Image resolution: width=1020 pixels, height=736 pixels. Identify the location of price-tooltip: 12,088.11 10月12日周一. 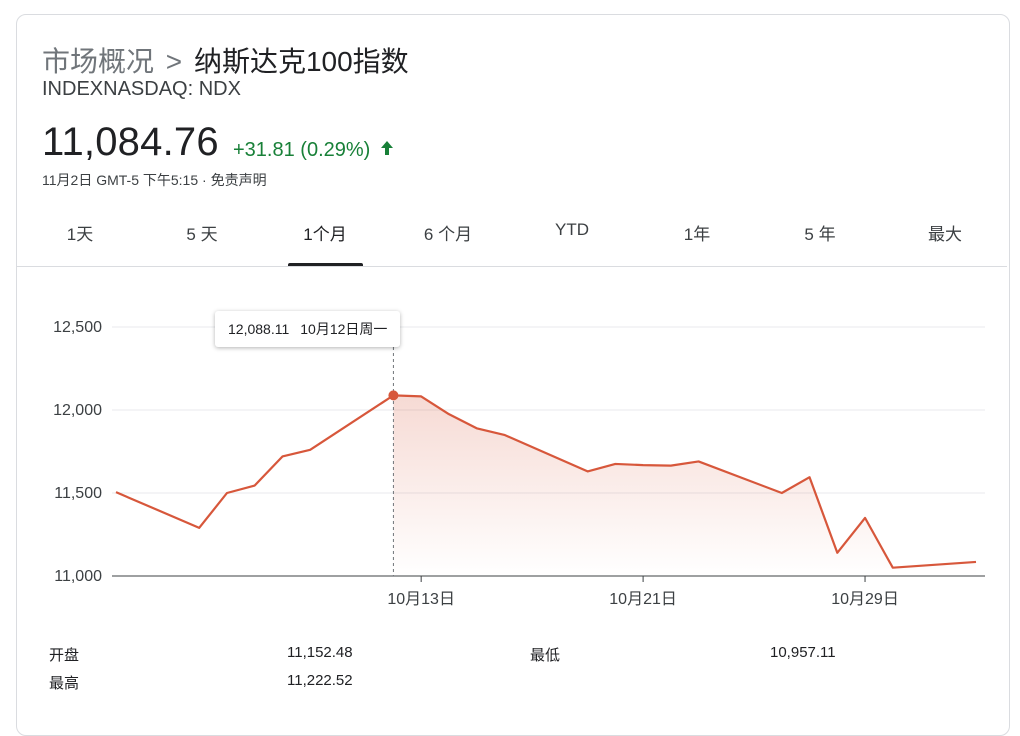
(308, 329).